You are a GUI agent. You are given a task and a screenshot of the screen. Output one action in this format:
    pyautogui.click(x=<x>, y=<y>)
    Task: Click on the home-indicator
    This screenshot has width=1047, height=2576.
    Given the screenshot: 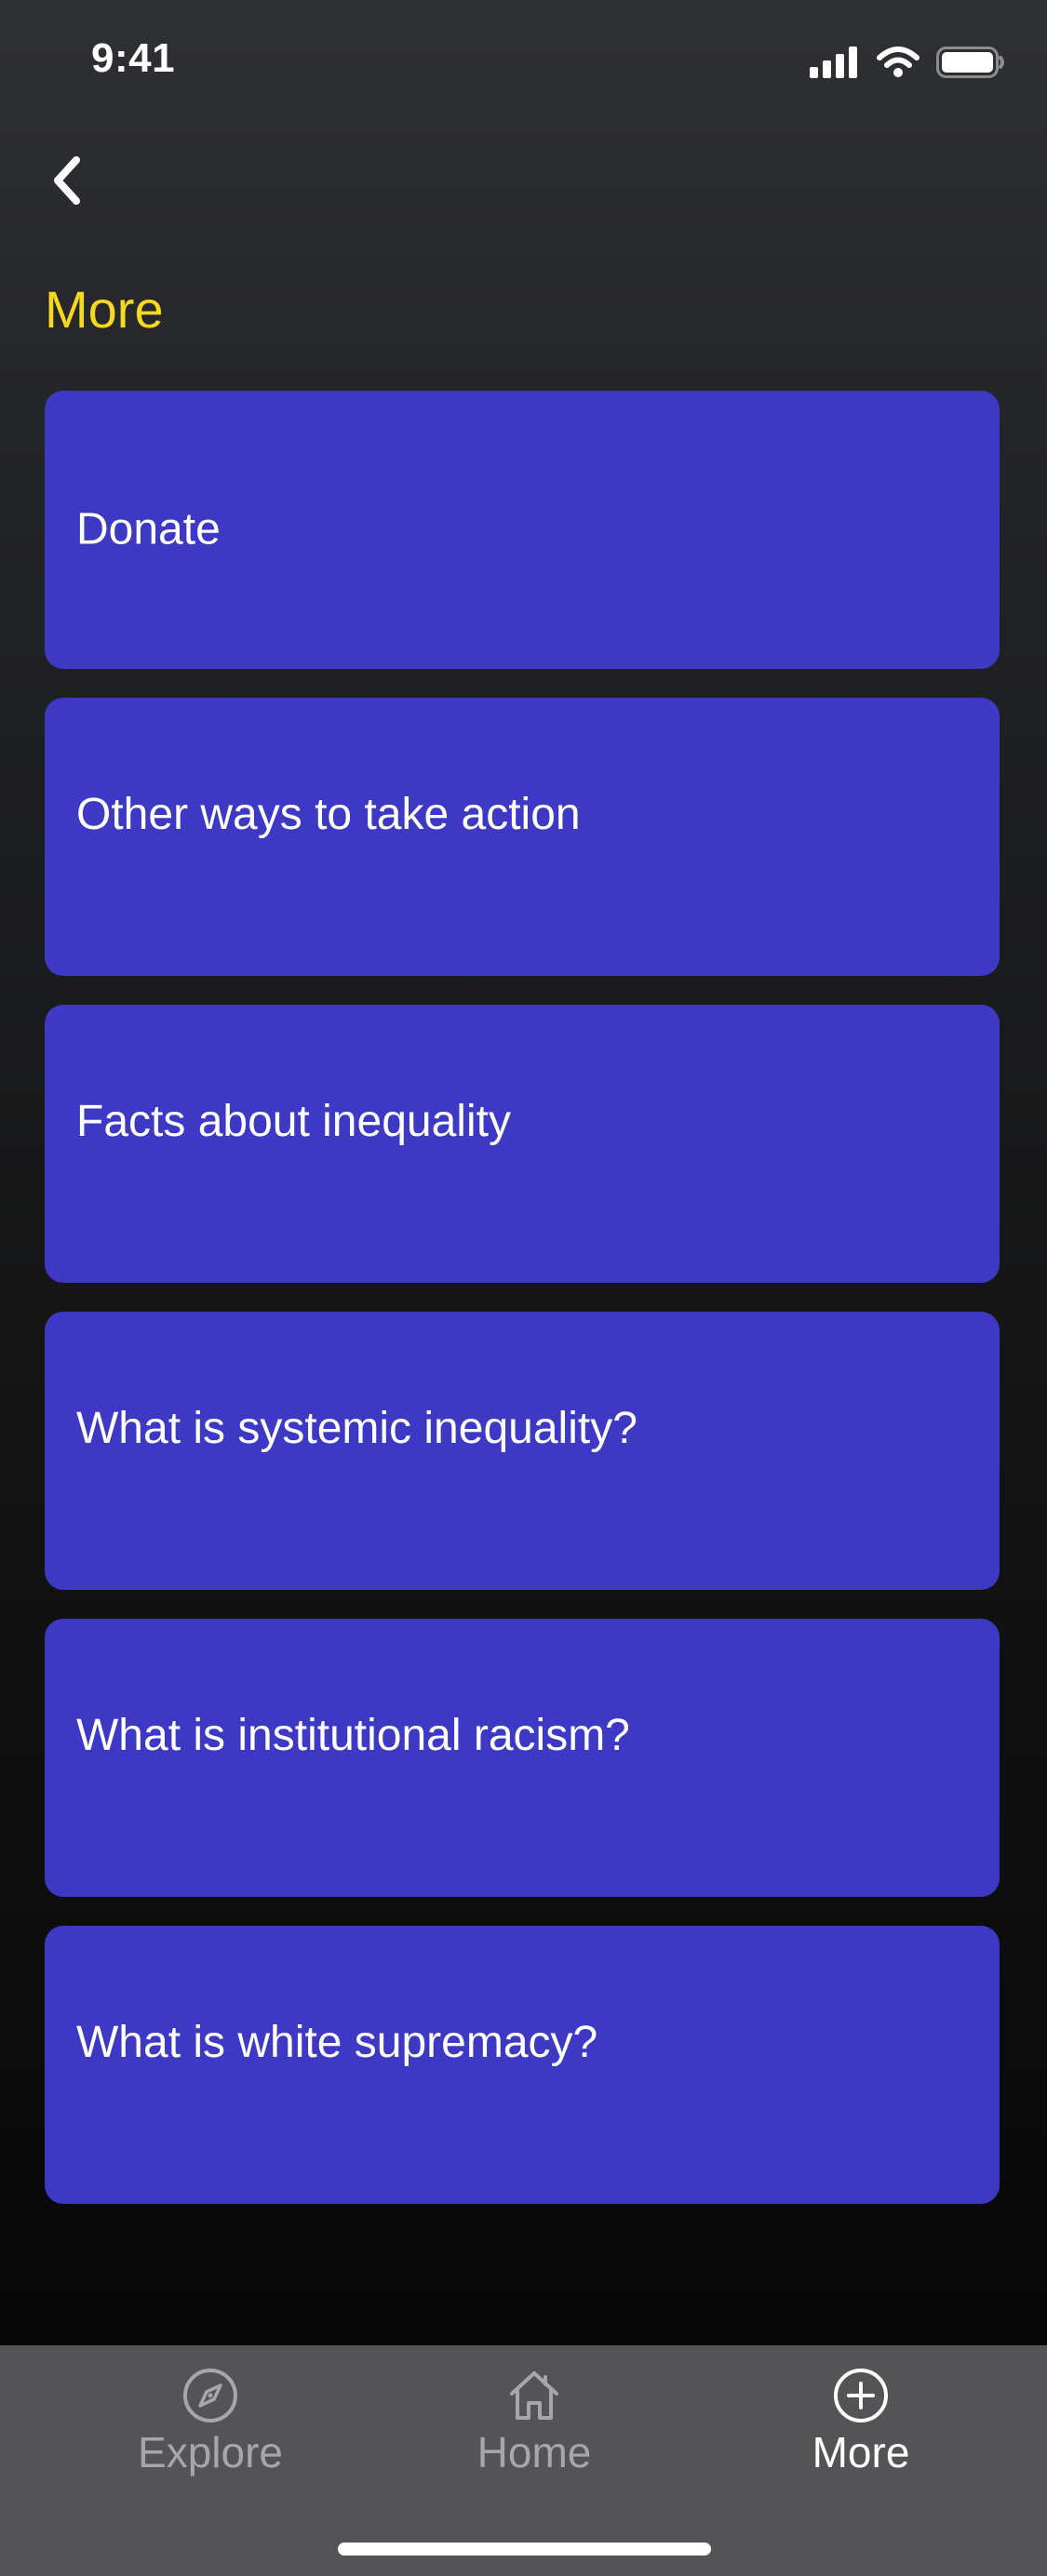 What is the action you would take?
    pyautogui.click(x=524, y=2549)
    